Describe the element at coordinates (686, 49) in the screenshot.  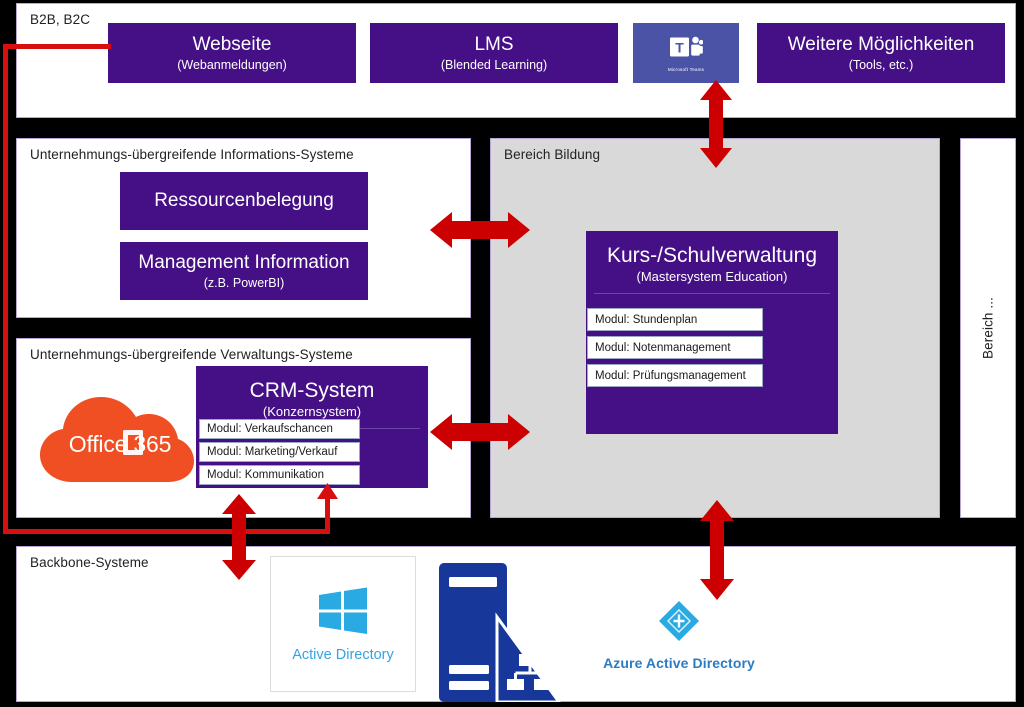
I see `microsoft-teams-icon: T` at that location.